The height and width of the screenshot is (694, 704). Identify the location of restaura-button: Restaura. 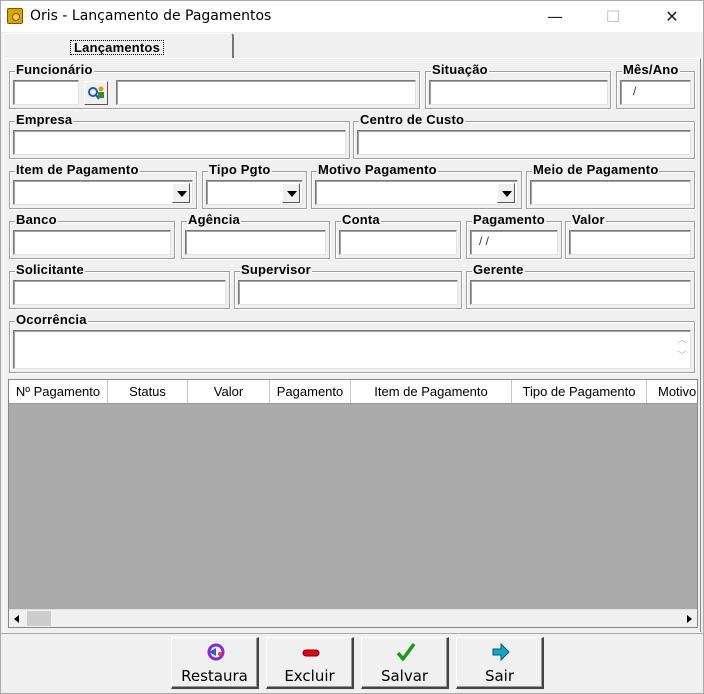
(215, 663).